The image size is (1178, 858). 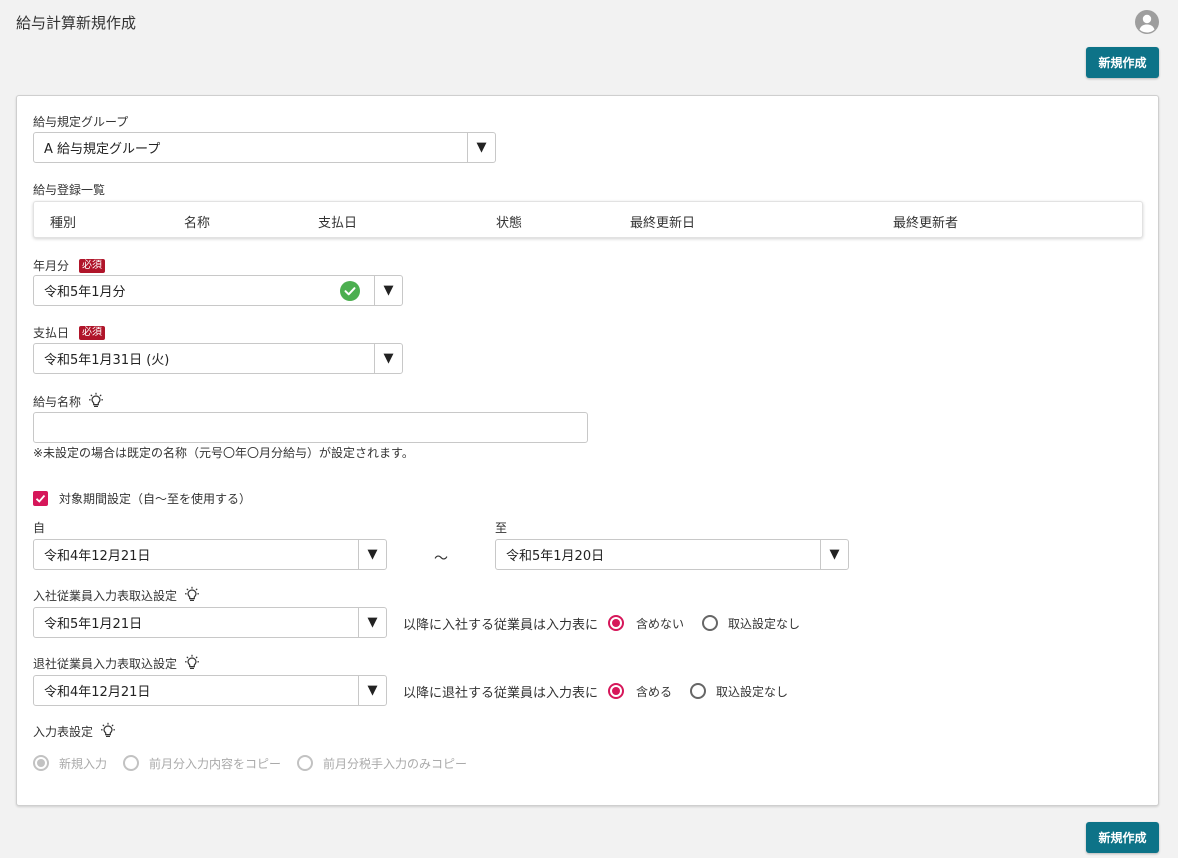 I want to click on join-suffix: 以降に入社する従業員は入力表に, so click(x=501, y=625).